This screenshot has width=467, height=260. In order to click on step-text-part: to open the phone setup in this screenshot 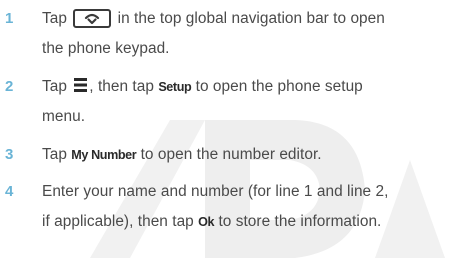, I will do `click(277, 86)`.